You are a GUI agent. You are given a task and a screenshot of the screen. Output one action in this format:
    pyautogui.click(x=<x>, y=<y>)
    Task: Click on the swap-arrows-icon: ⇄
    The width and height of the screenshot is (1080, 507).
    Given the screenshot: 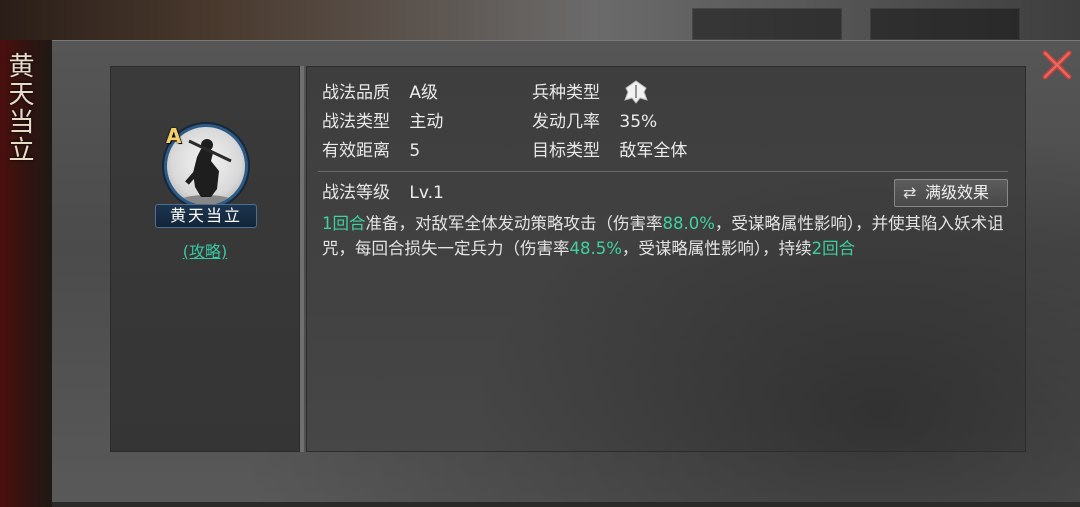 What is the action you would take?
    pyautogui.click(x=910, y=192)
    